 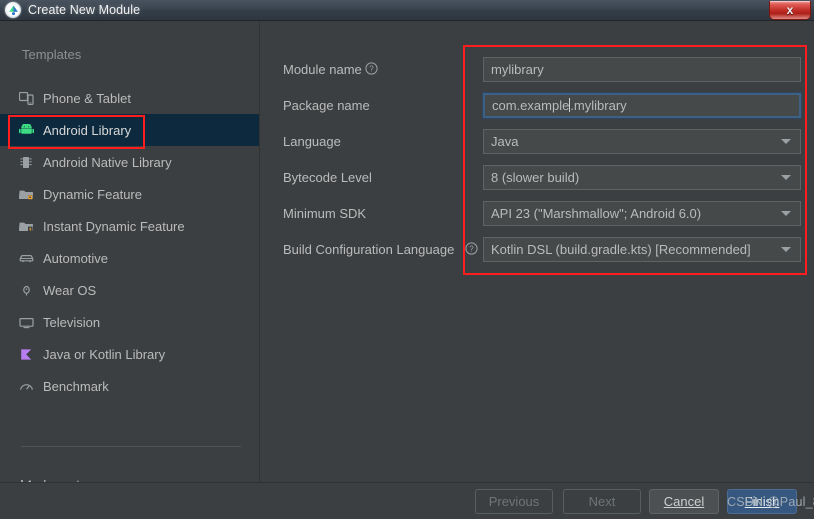 What do you see at coordinates (13, 10) in the screenshot?
I see `android-studio-icon` at bounding box center [13, 10].